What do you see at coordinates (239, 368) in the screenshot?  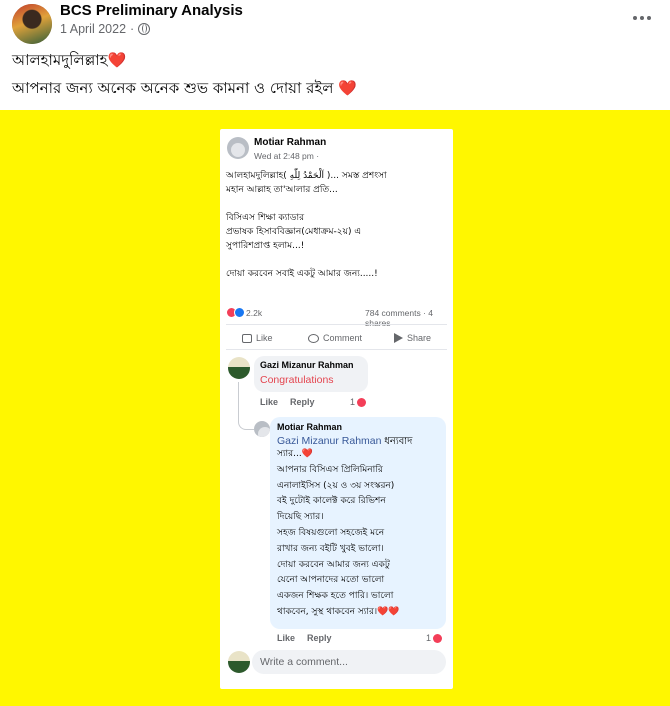 I see `commenter-avatar` at bounding box center [239, 368].